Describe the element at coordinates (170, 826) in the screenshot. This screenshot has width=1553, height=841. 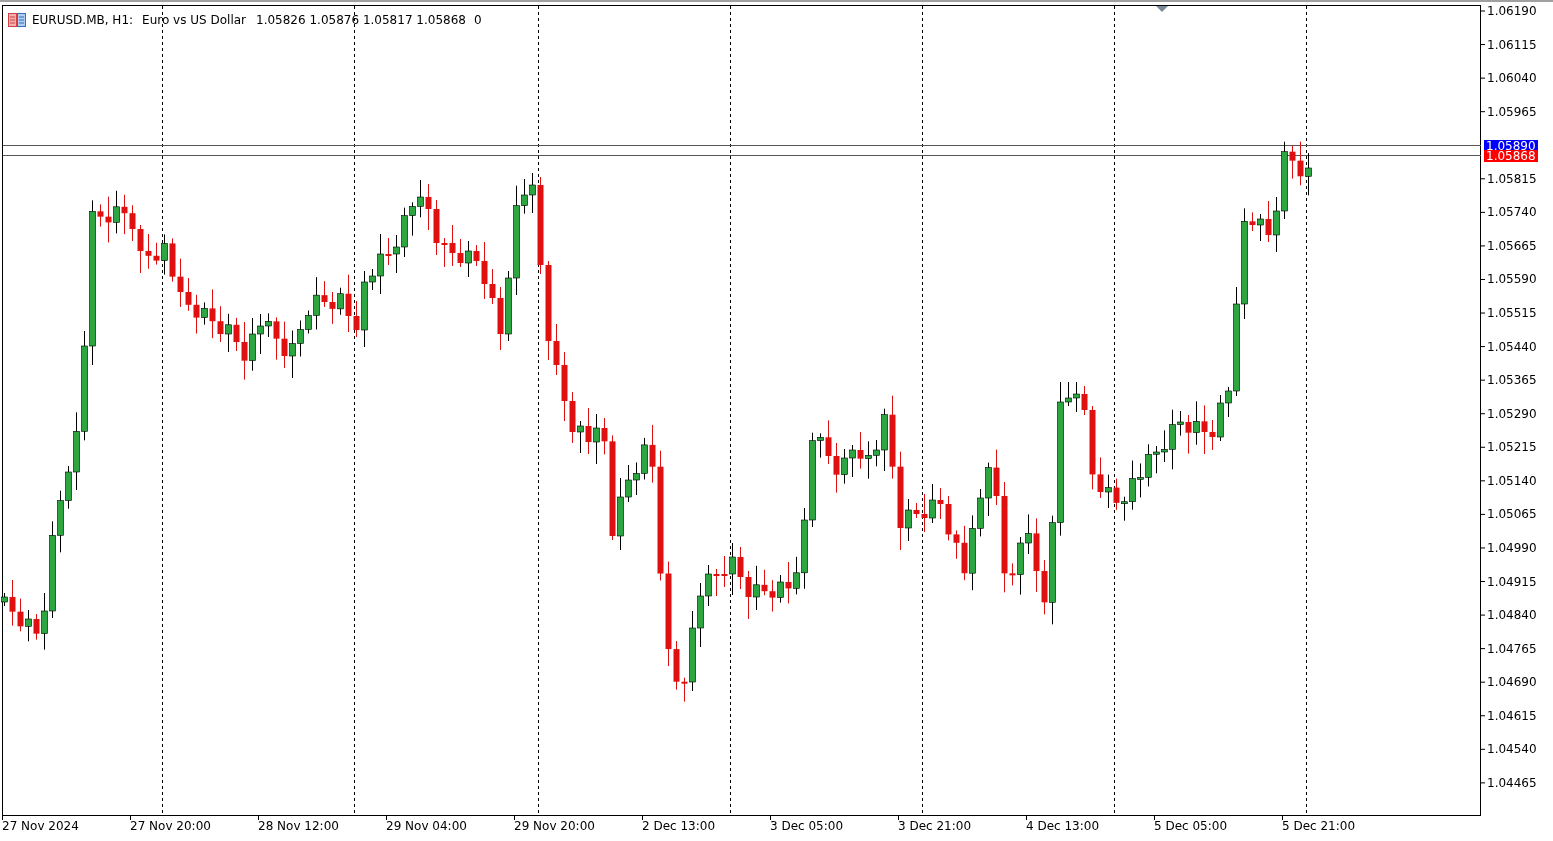
I see `time-axis-label: 27 Nov 20:00` at that location.